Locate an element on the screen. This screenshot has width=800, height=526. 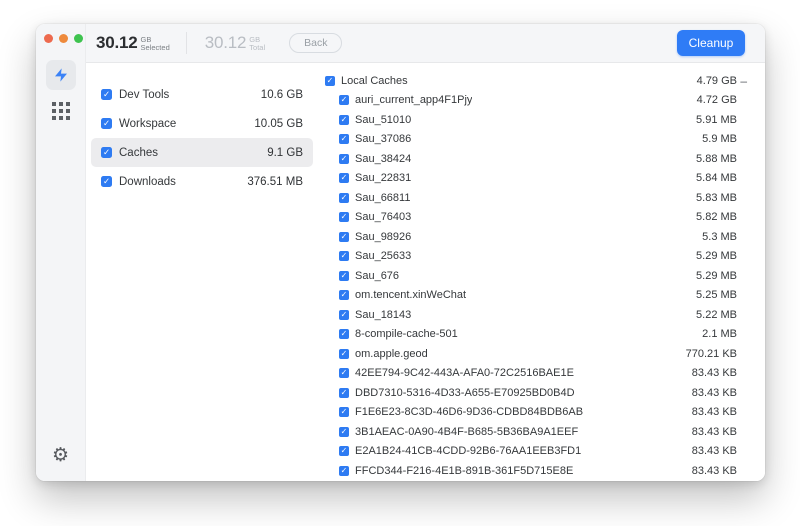
total-size-label: Total is located at coordinates (257, 47).